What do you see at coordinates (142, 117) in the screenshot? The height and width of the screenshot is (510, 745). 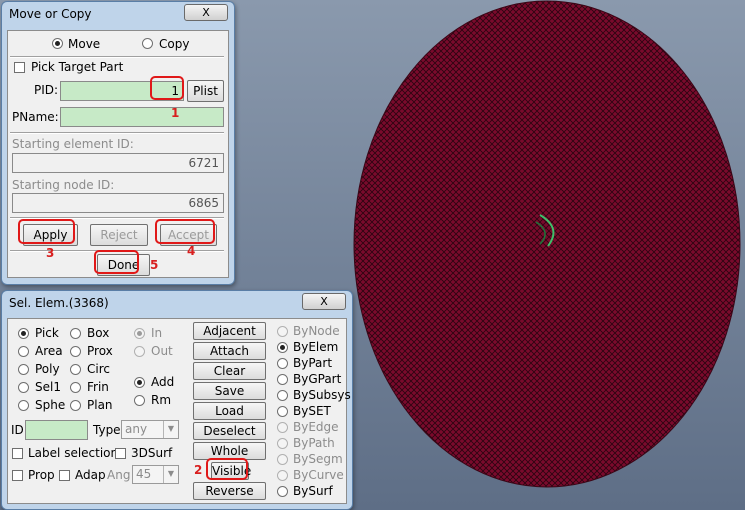 I see `pname-input` at bounding box center [142, 117].